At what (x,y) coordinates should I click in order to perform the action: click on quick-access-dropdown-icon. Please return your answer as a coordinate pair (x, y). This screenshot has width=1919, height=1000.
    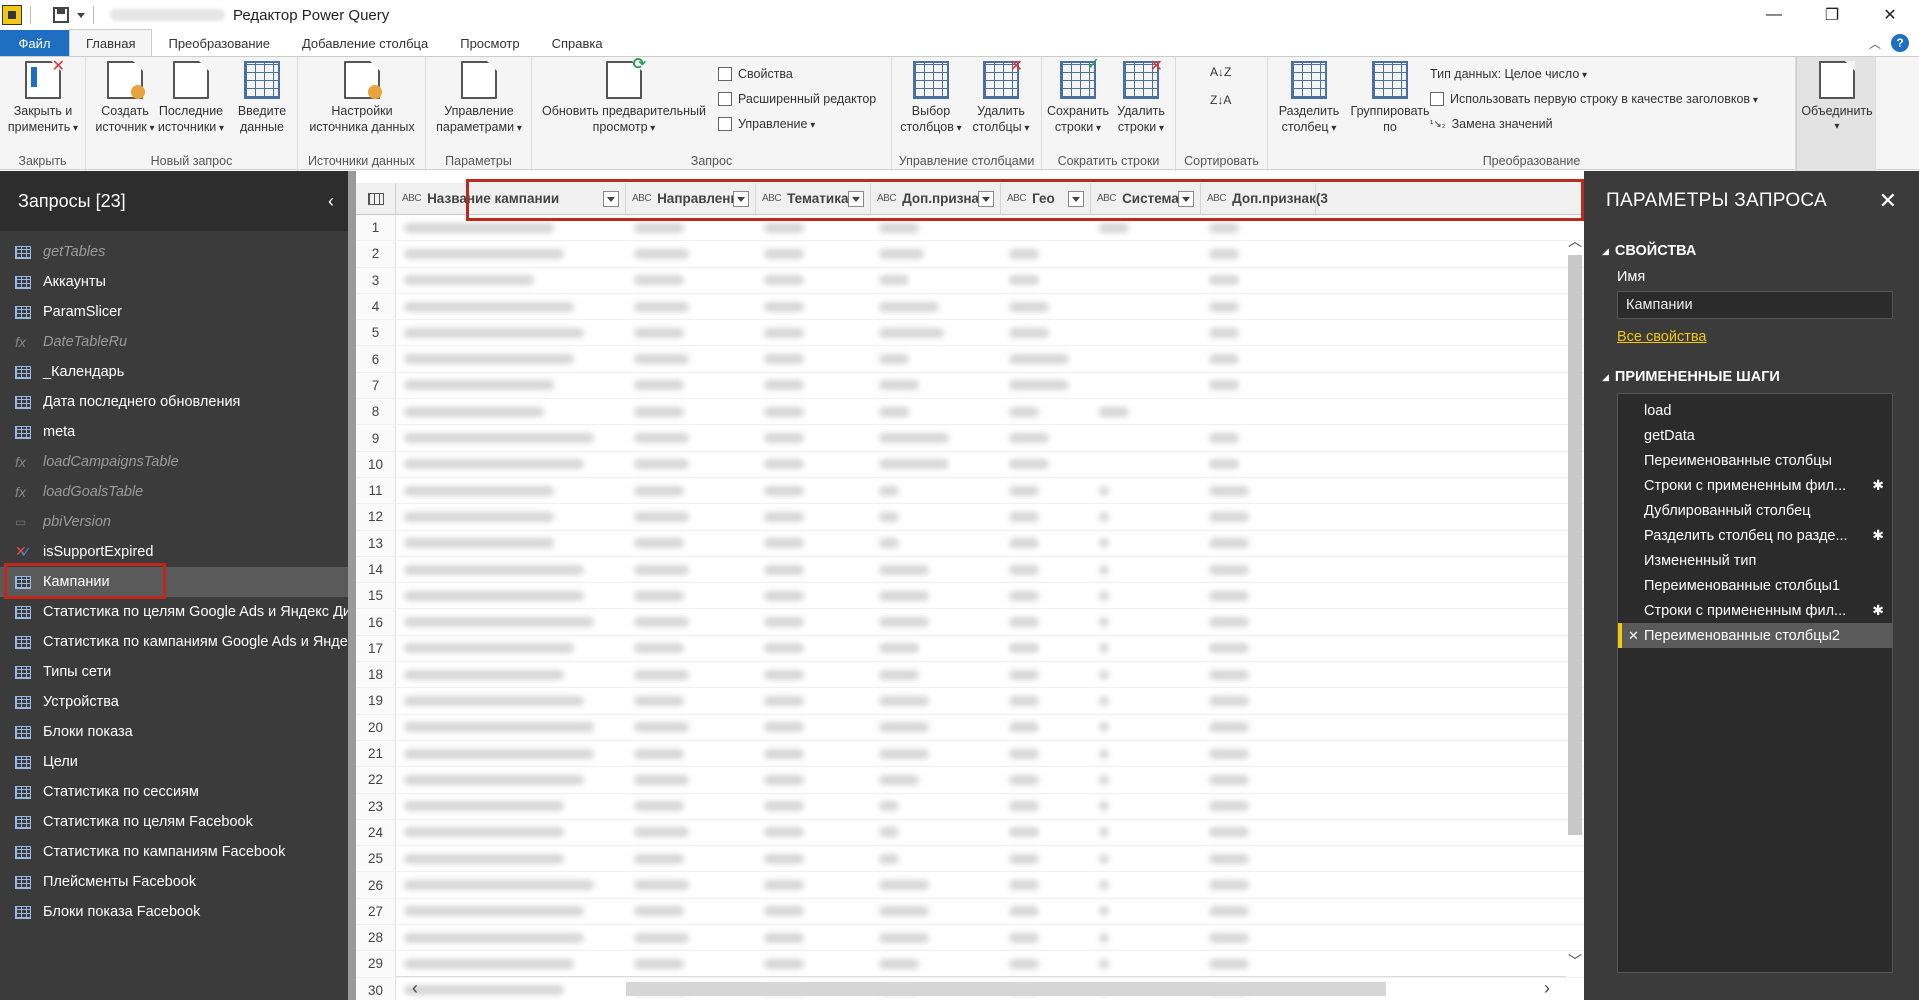
    Looking at the image, I should click on (81, 15).